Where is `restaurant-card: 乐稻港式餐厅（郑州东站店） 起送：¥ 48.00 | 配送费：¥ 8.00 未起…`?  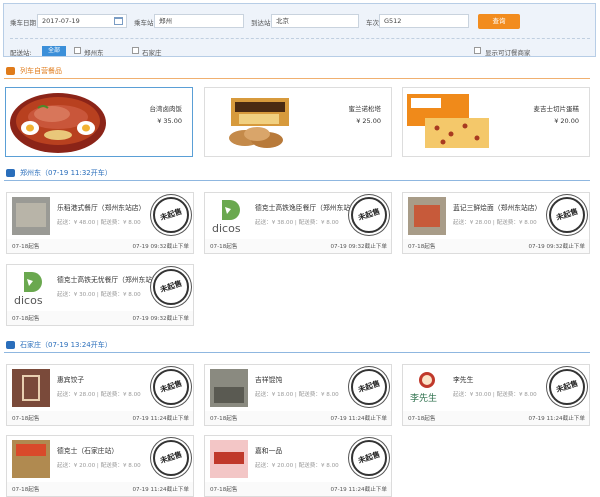
restaurant-card: 乐稻港式餐厅（郑州东站店） 起送：¥ 48.00 | 配送费：¥ 8.00 未起… is located at coordinates (100, 223).